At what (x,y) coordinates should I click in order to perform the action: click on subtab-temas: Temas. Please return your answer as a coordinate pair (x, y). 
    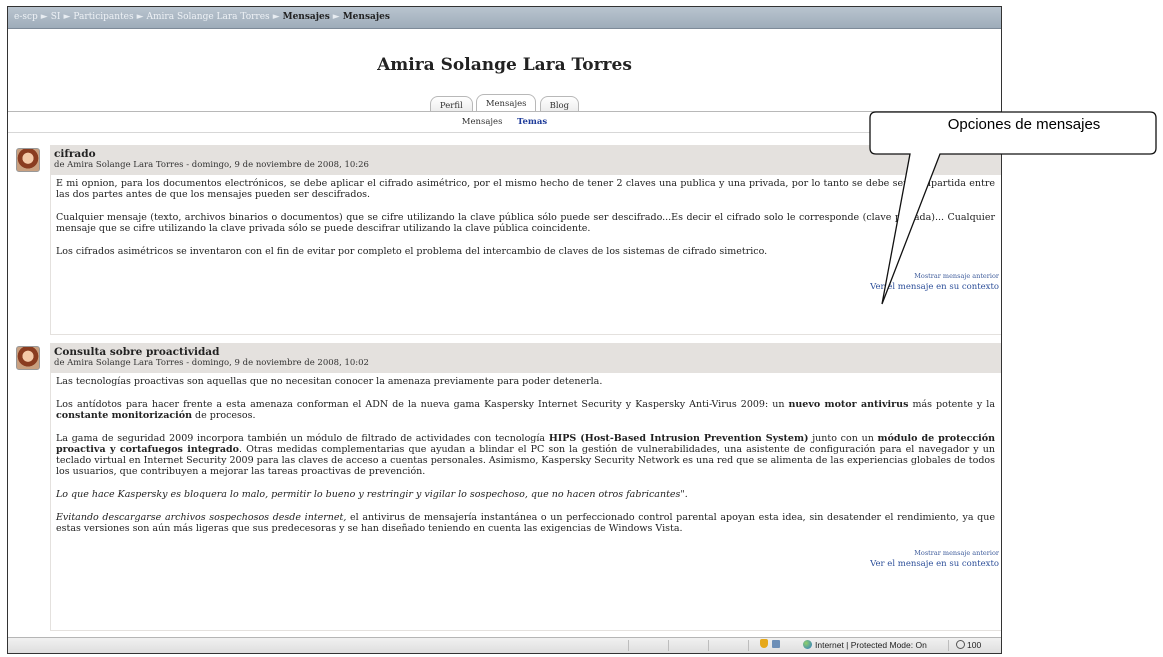
    Looking at the image, I should click on (532, 122).